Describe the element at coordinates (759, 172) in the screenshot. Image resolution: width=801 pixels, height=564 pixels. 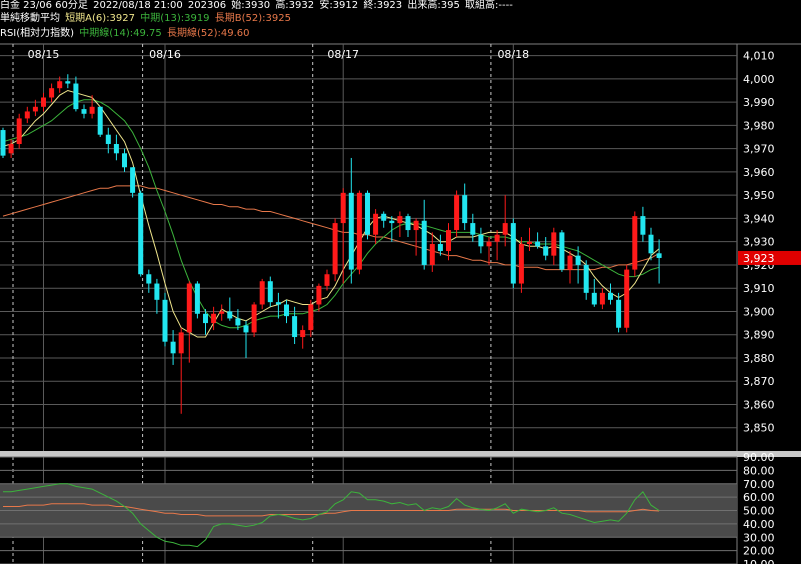
I see `price-y-tick-label: 3,960` at that location.